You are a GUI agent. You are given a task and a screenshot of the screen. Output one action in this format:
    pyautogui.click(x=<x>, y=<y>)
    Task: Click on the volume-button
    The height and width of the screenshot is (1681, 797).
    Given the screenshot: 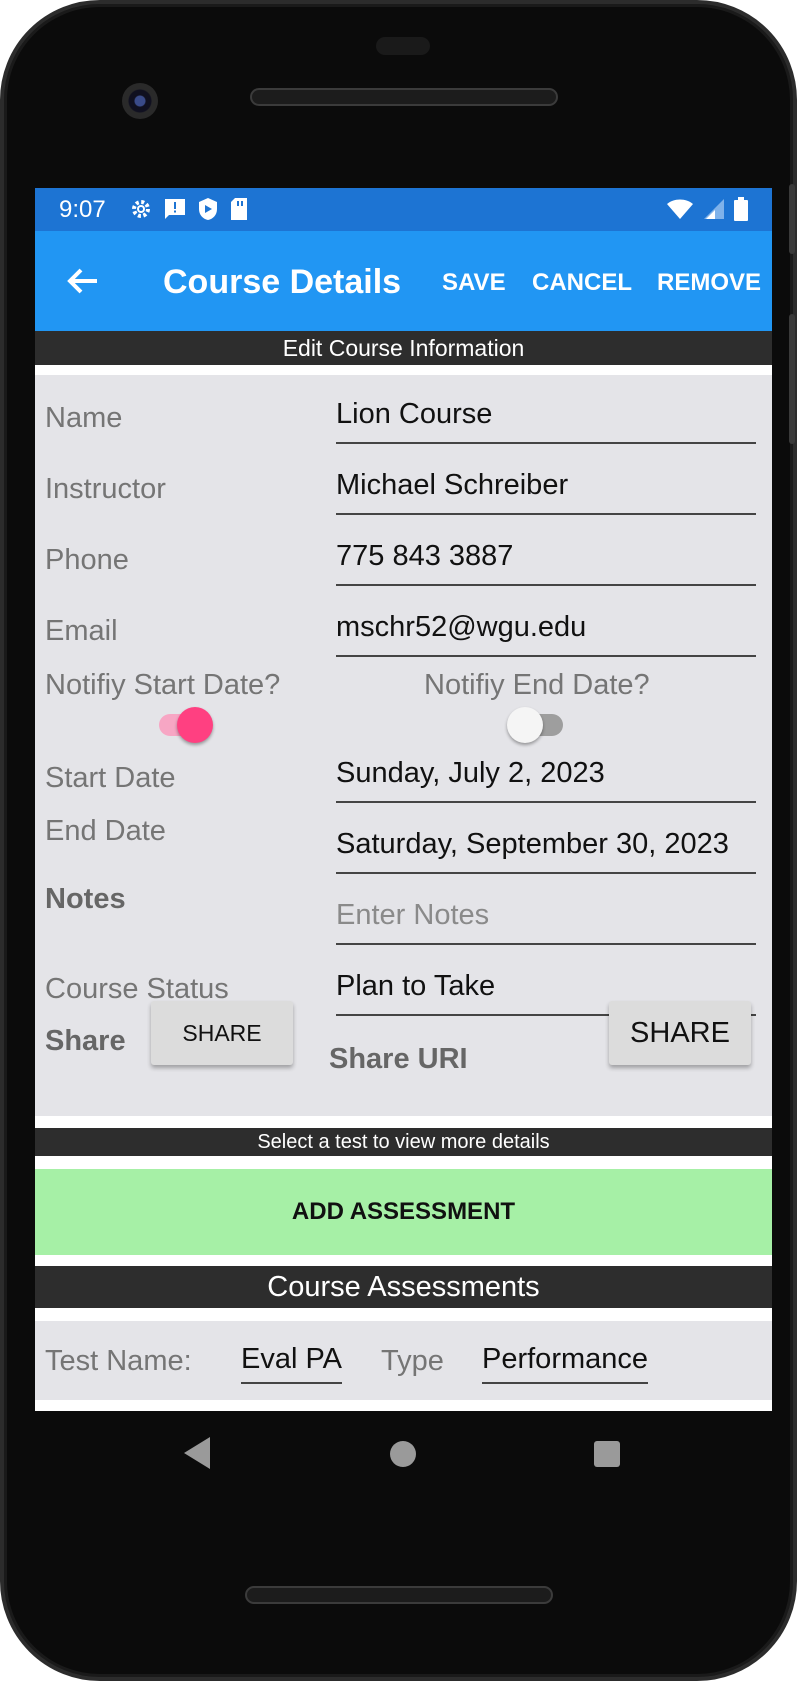 What is the action you would take?
    pyautogui.click(x=792, y=379)
    